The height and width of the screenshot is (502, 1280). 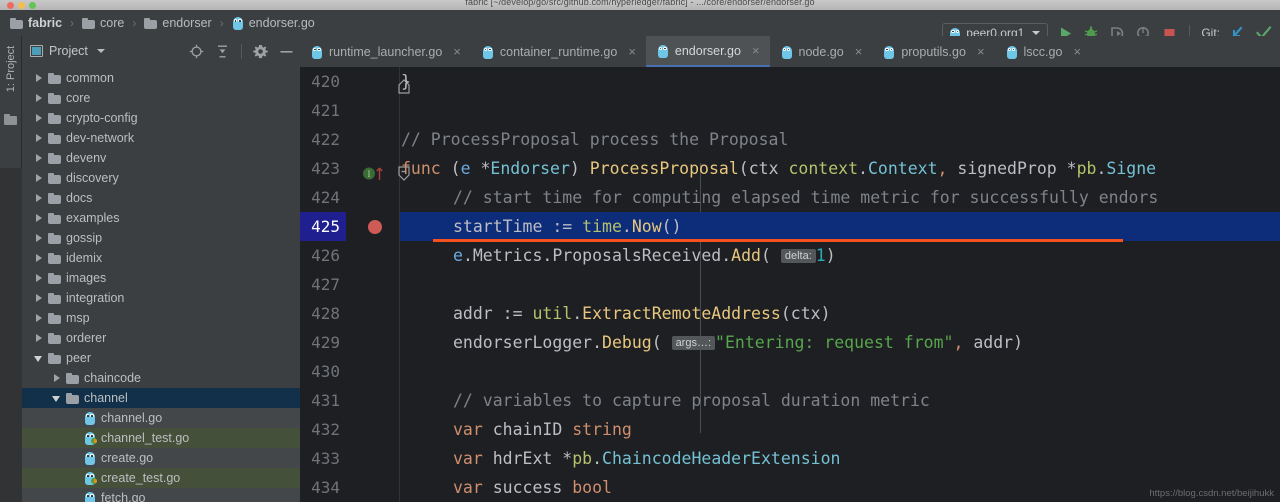 I want to click on project-panel-title-group: Project, so click(x=67, y=51).